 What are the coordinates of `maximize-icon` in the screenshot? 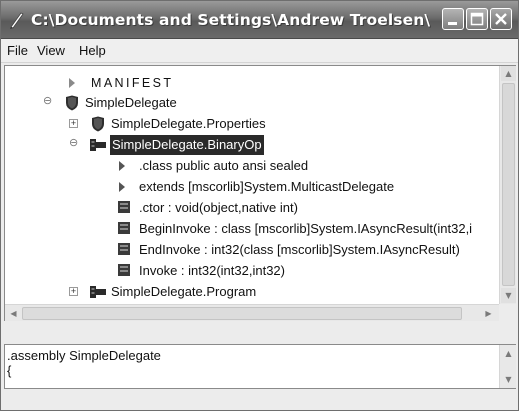 It's located at (477, 19).